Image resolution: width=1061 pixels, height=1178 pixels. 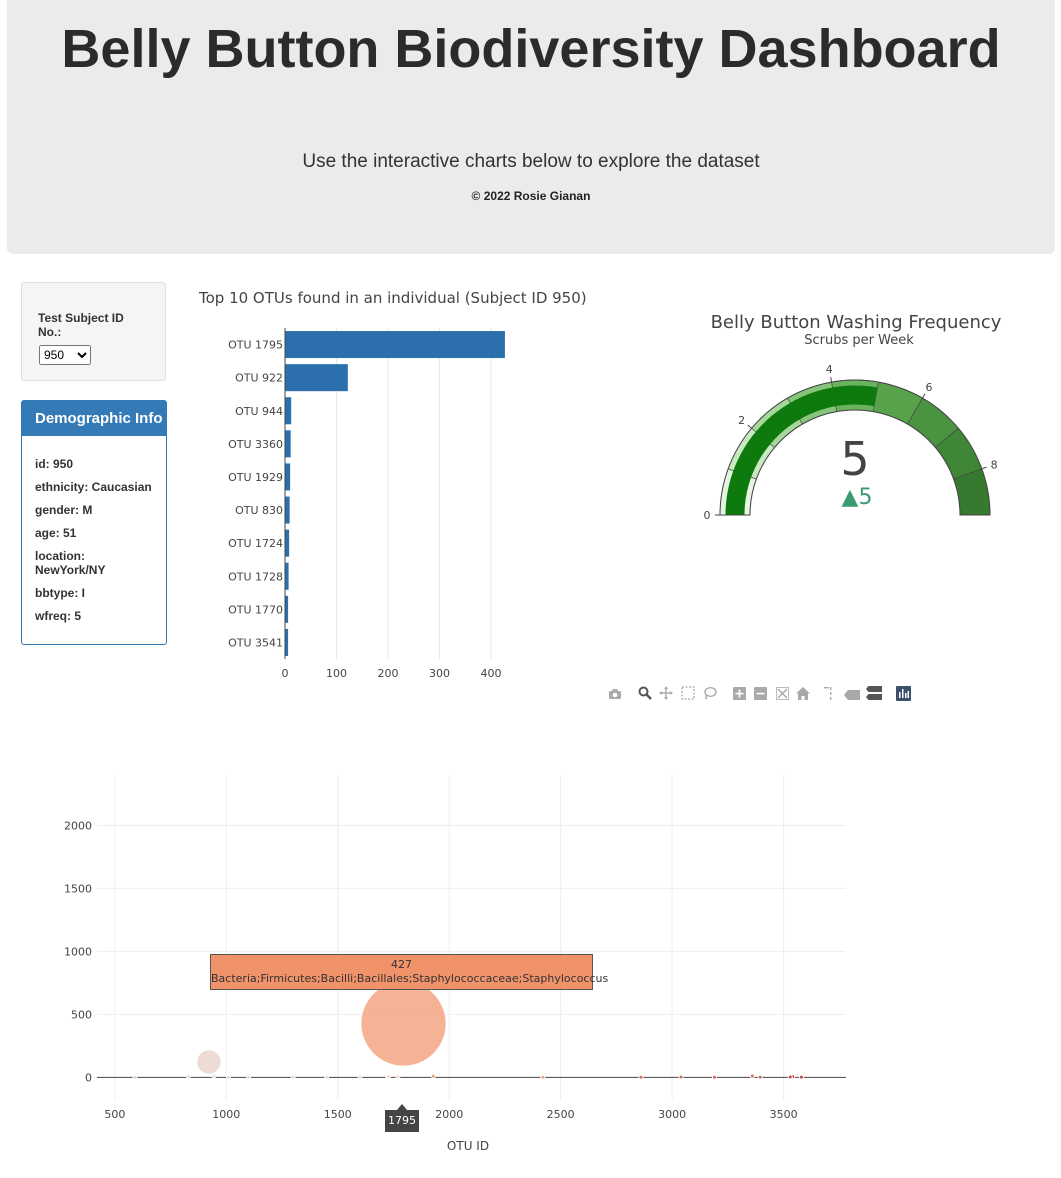 I want to click on bubble-x-tick-label: 3500, so click(x=784, y=1114).